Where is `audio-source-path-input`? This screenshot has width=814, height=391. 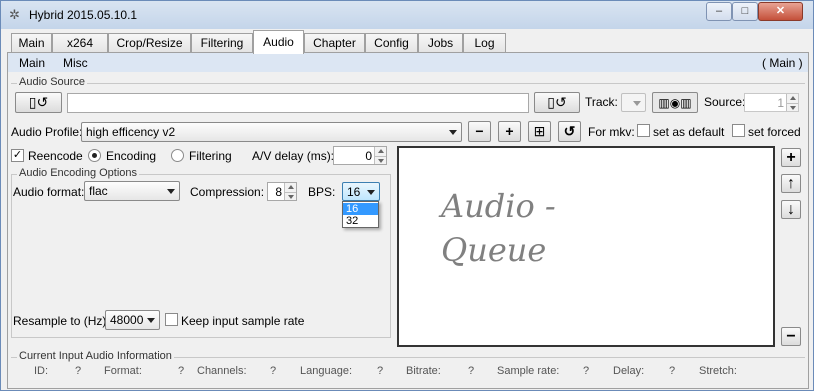
audio-source-path-input is located at coordinates (298, 103).